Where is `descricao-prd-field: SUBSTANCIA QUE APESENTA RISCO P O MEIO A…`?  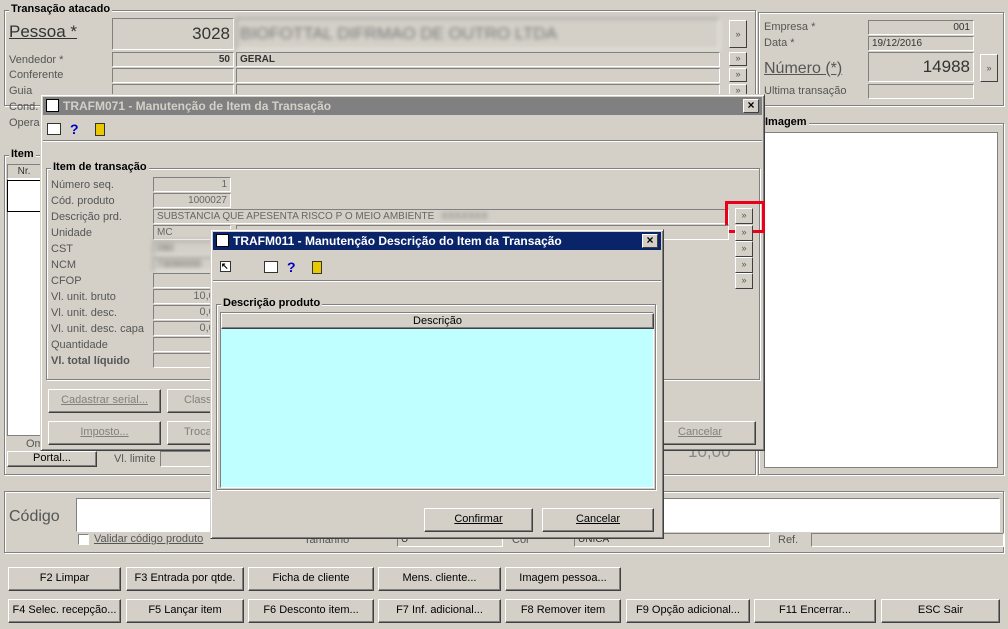 descricao-prd-field: SUBSTANCIA QUE APESENTA RISCO P O MEIO A… is located at coordinates (441, 216).